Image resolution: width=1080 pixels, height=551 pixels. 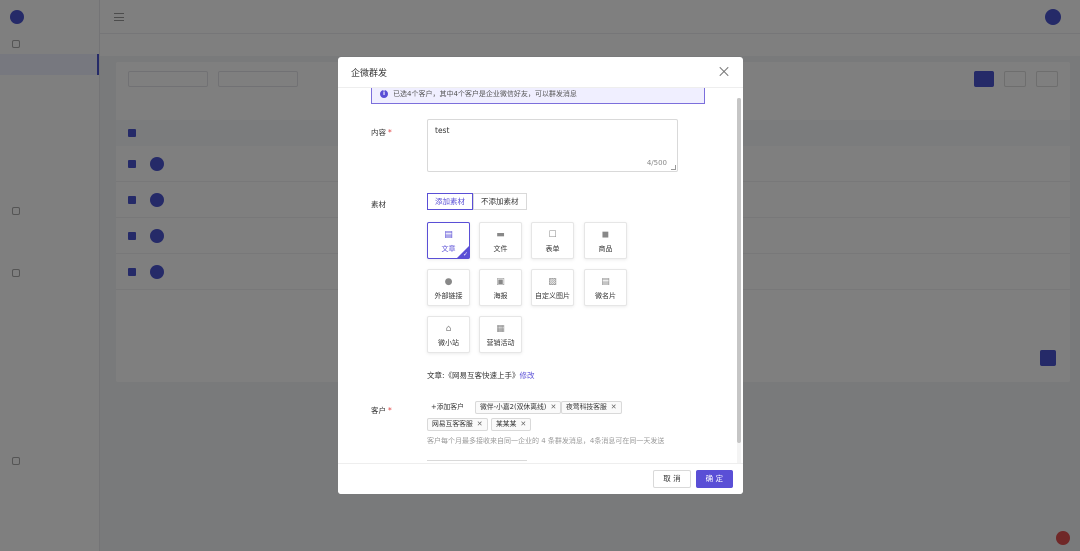 What do you see at coordinates (500, 282) in the screenshot?
I see `poster-icon: ▣` at bounding box center [500, 282].